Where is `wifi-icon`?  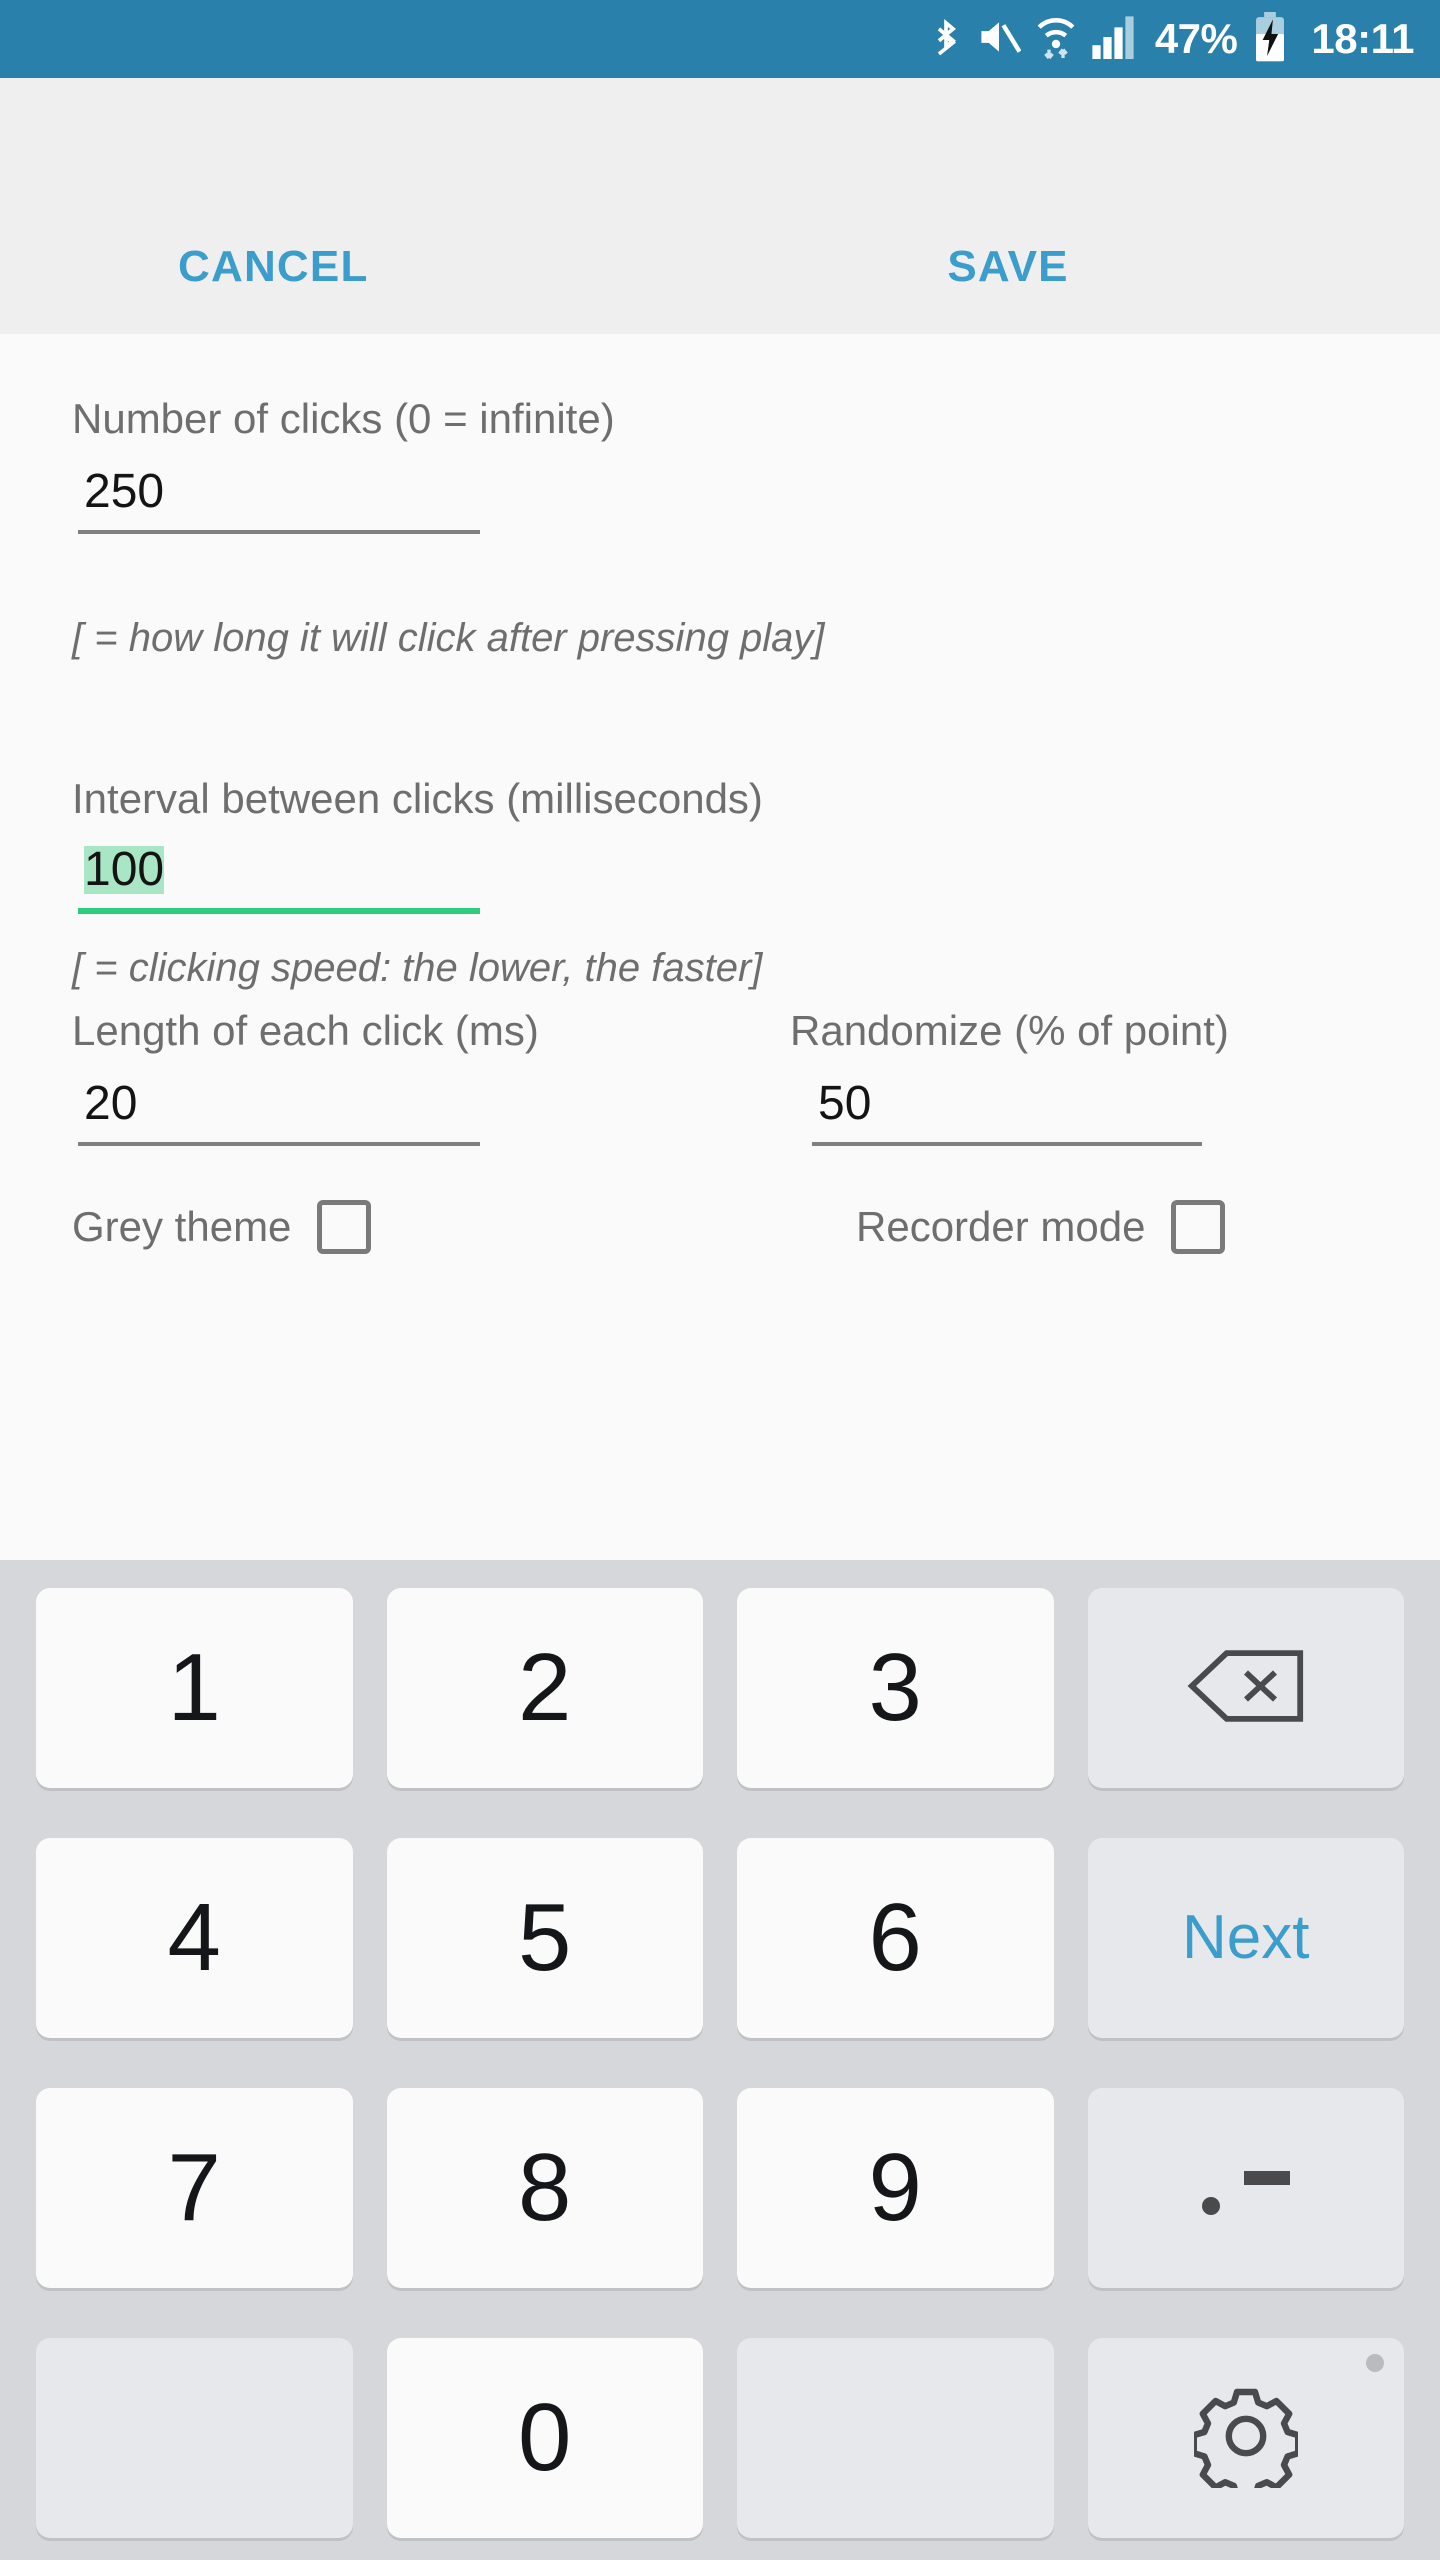
wifi-icon is located at coordinates (1056, 39).